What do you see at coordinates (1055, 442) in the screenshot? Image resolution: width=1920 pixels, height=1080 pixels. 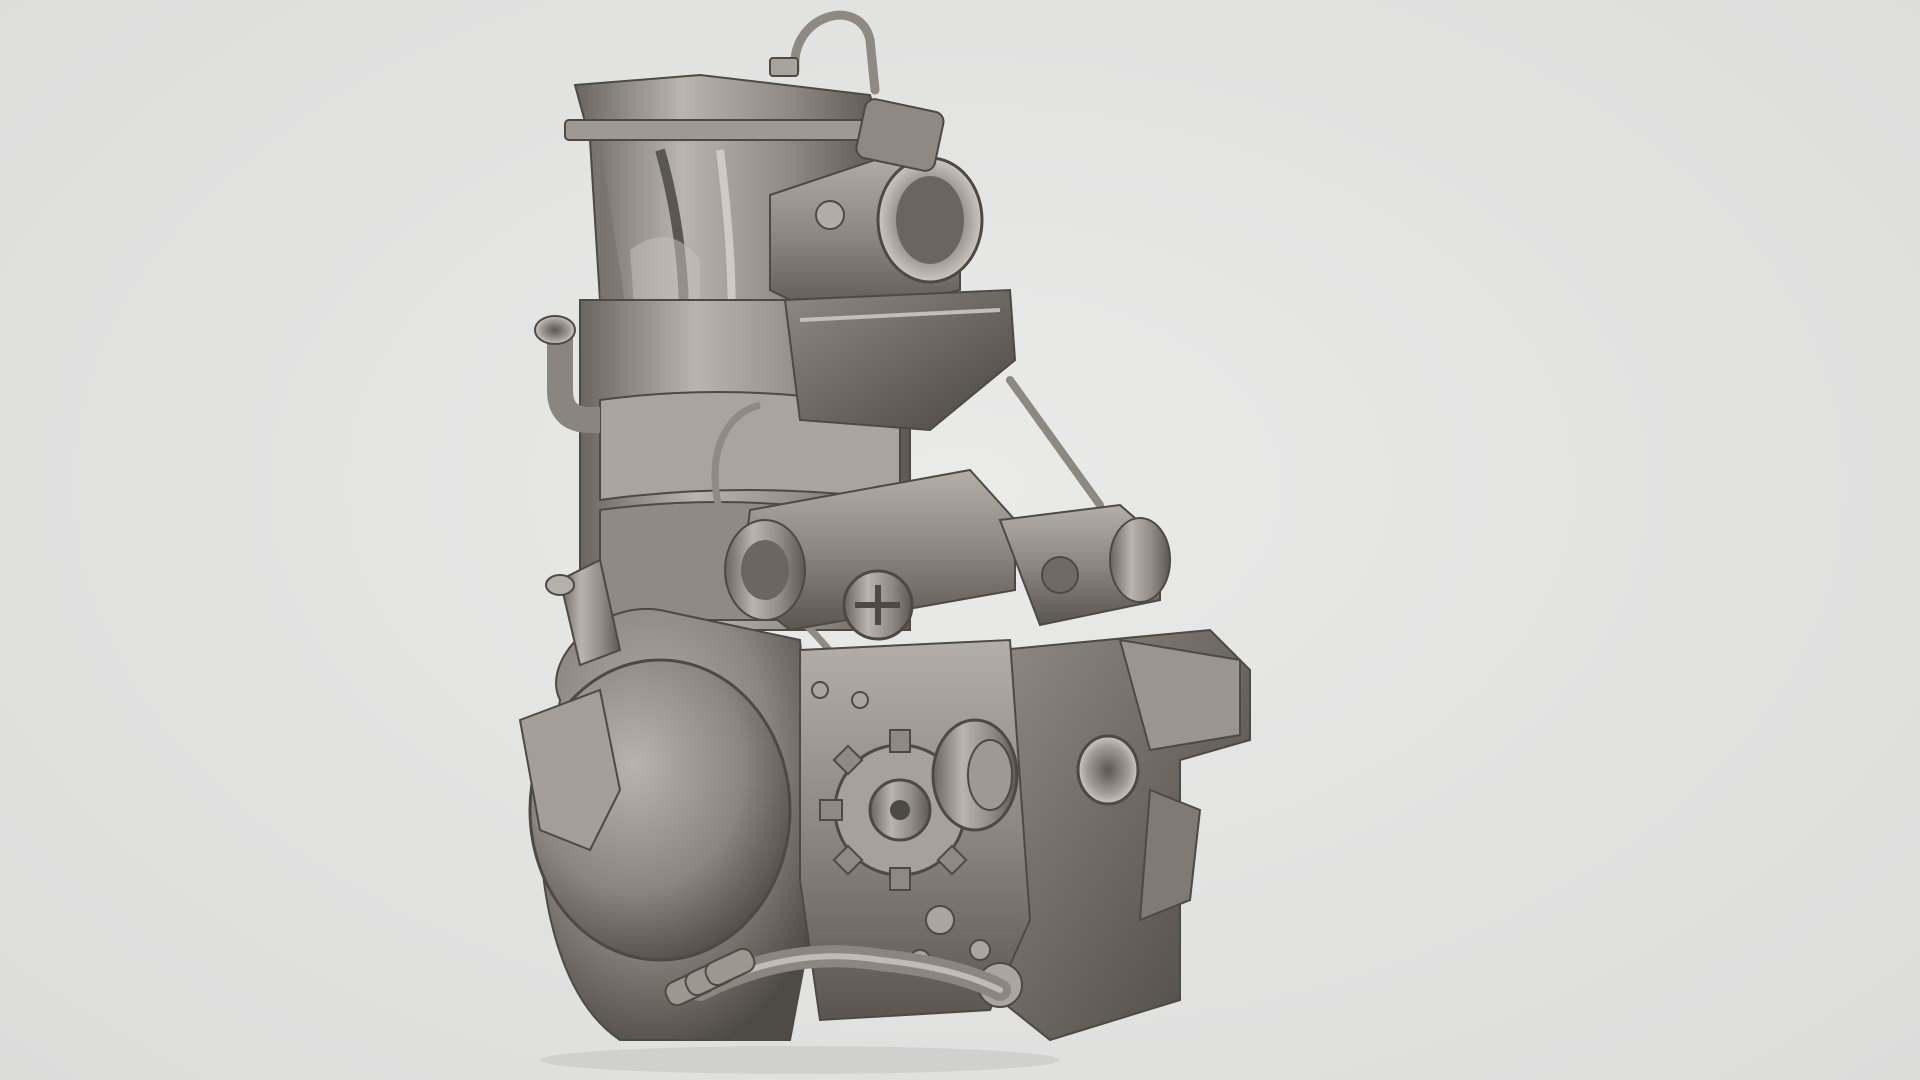 I see `support-rod` at bounding box center [1055, 442].